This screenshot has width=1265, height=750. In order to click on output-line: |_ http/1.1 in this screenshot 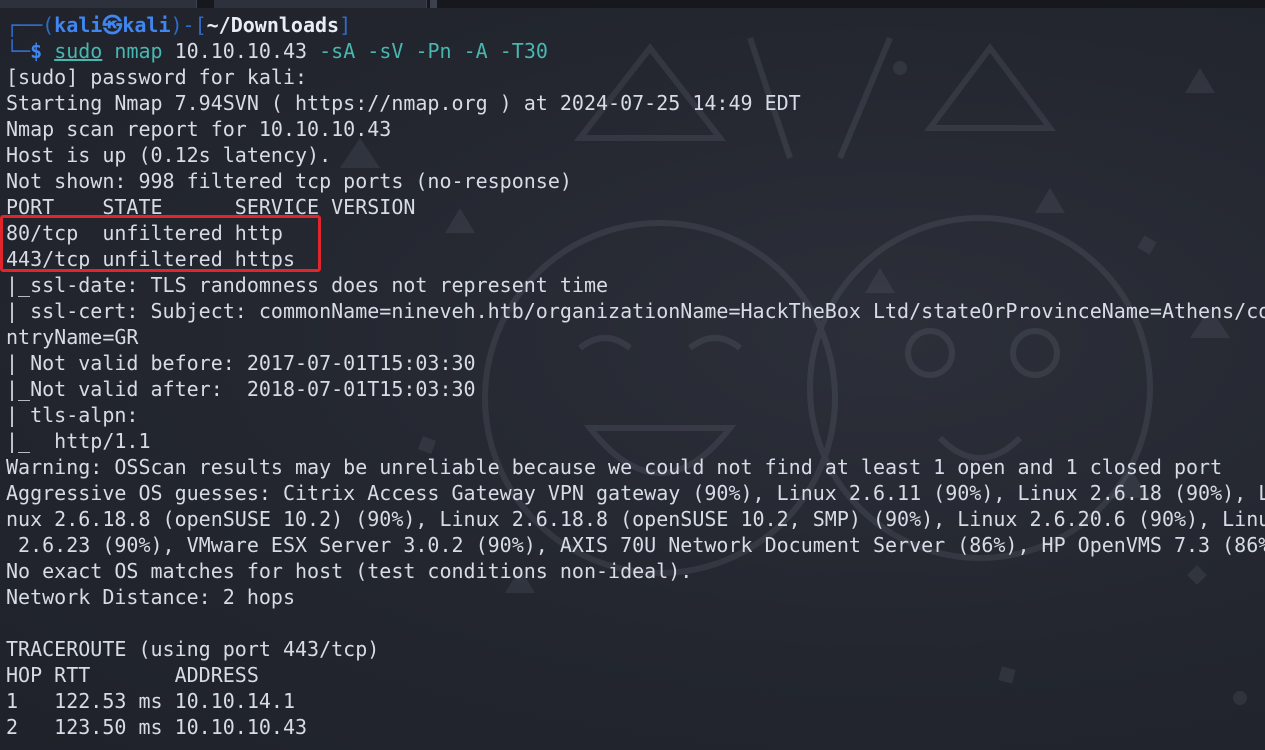, I will do `click(78, 441)`.